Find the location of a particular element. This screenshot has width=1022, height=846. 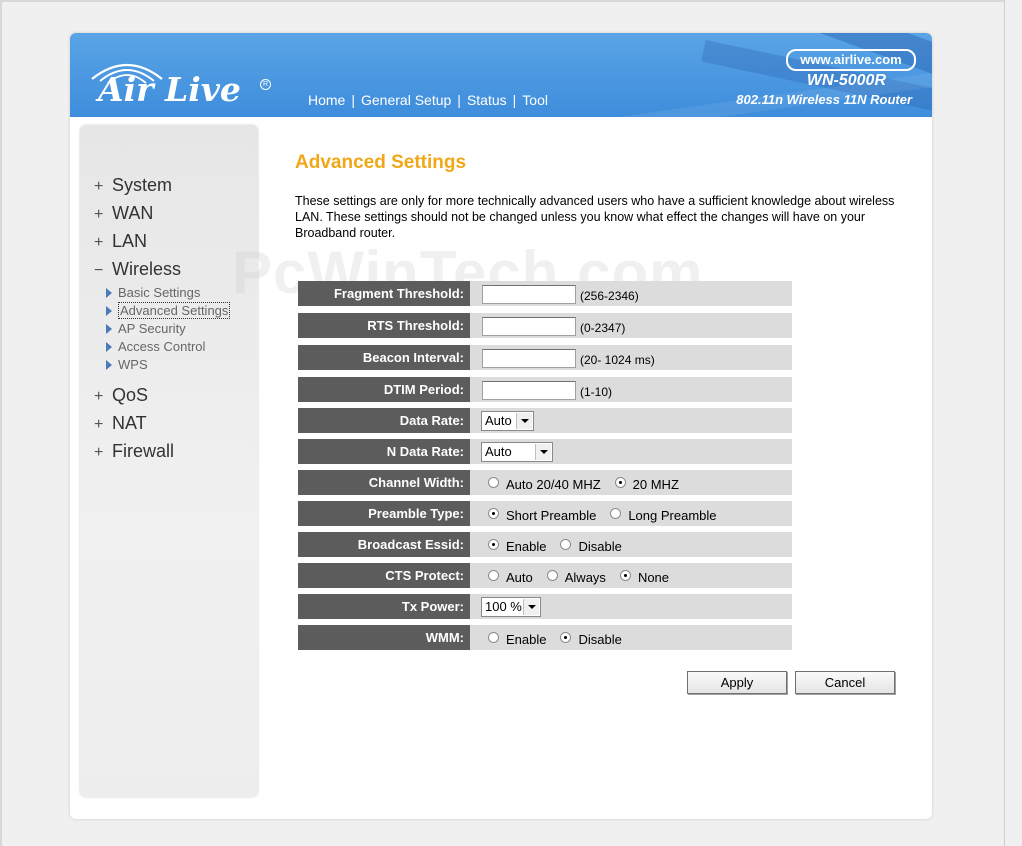

tx-power-selected: 100 % is located at coordinates (503, 606).